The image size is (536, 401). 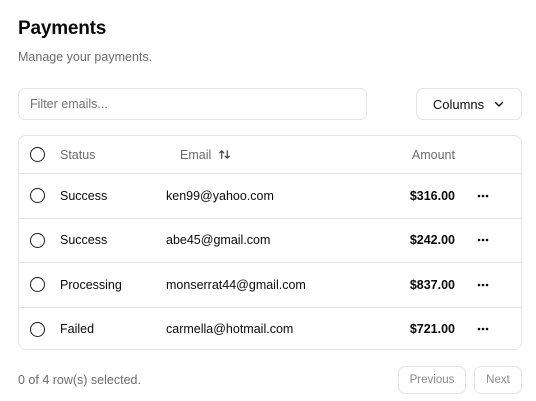 What do you see at coordinates (78, 154) in the screenshot?
I see `status-column-header: Status` at bounding box center [78, 154].